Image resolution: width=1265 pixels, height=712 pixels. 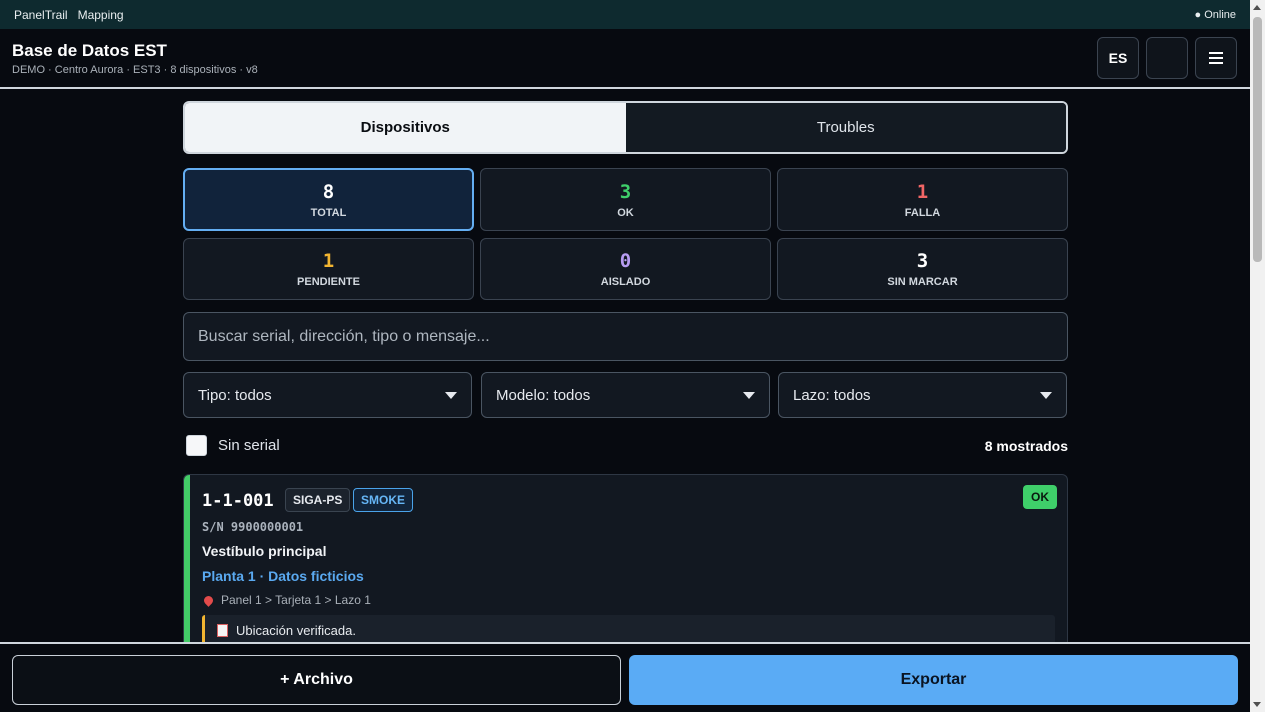 I want to click on stat-ok: 3 OK, so click(x=625, y=199).